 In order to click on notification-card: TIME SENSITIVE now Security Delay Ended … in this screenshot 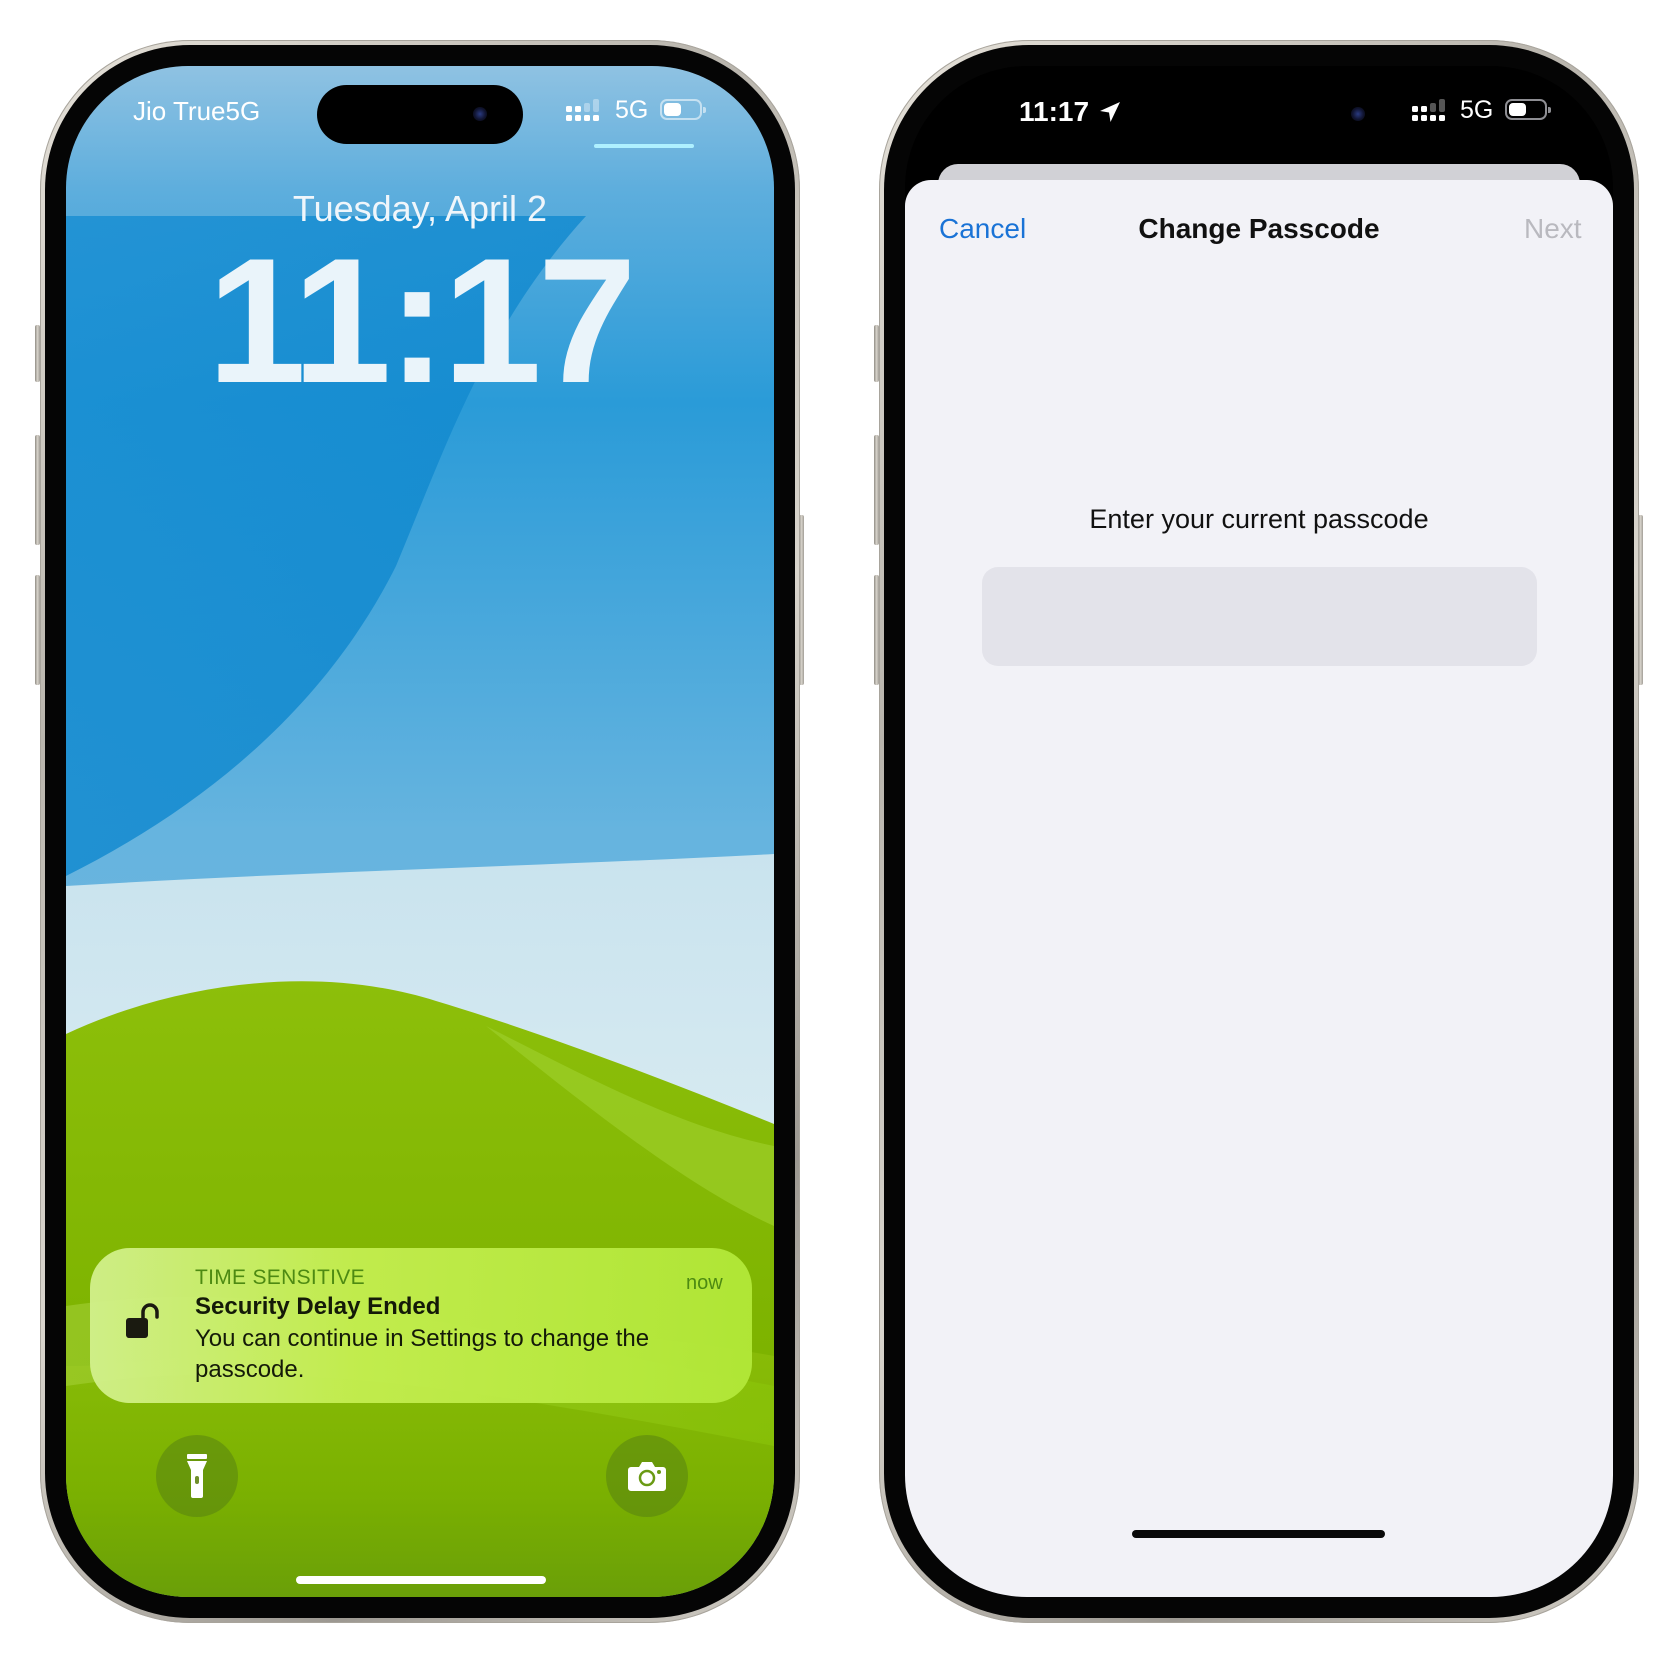, I will do `click(421, 1325)`.